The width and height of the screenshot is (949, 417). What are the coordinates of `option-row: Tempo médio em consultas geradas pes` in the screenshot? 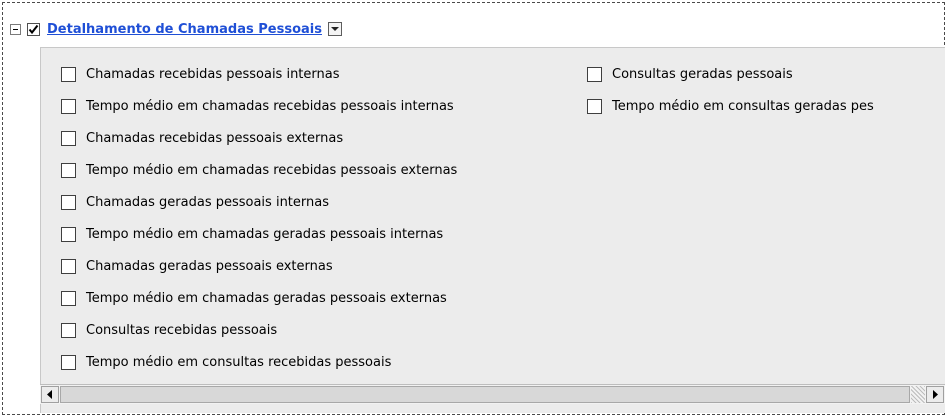 It's located at (730, 106).